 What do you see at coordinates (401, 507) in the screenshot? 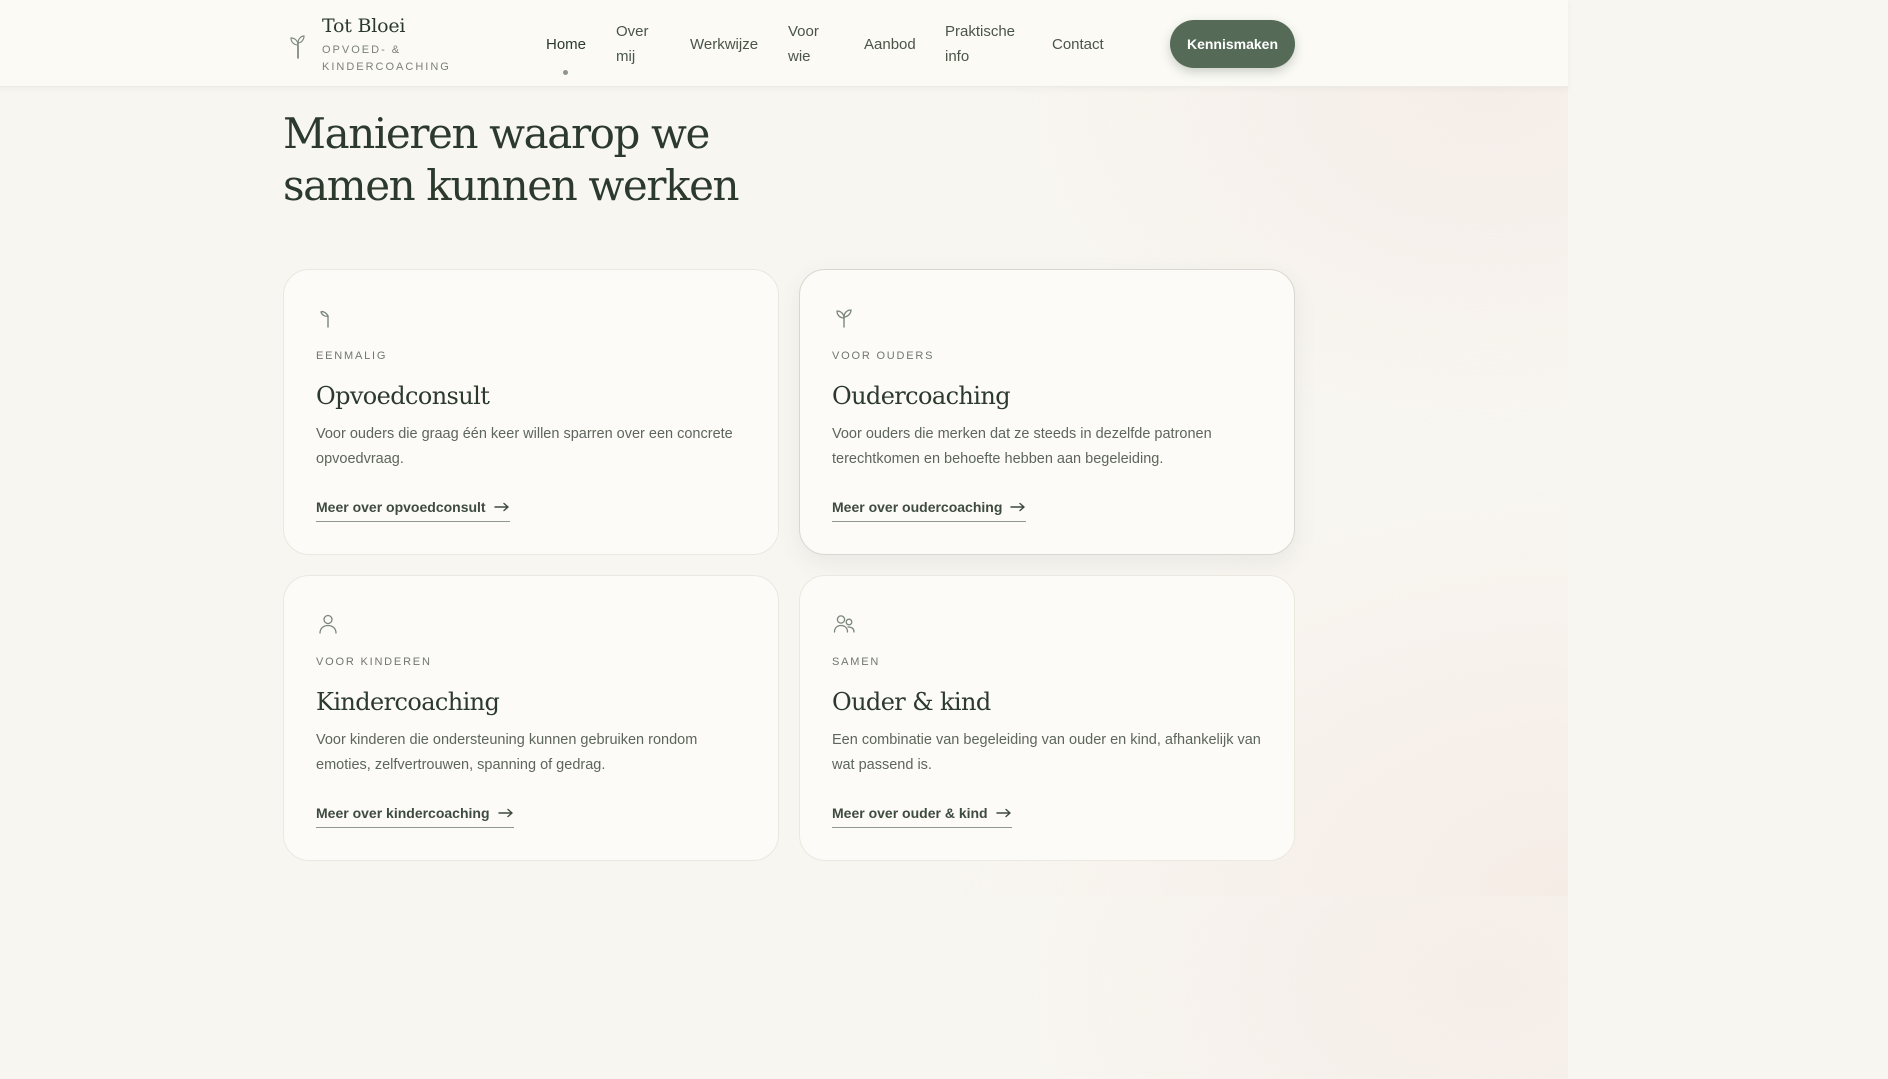
I see `card-link-label: Meer over opvoedconsult` at bounding box center [401, 507].